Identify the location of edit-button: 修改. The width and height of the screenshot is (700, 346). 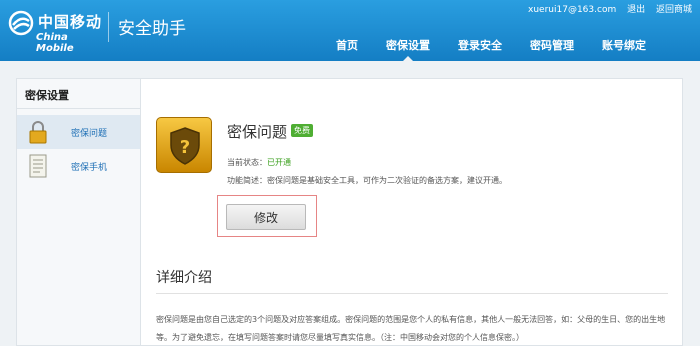
(266, 217).